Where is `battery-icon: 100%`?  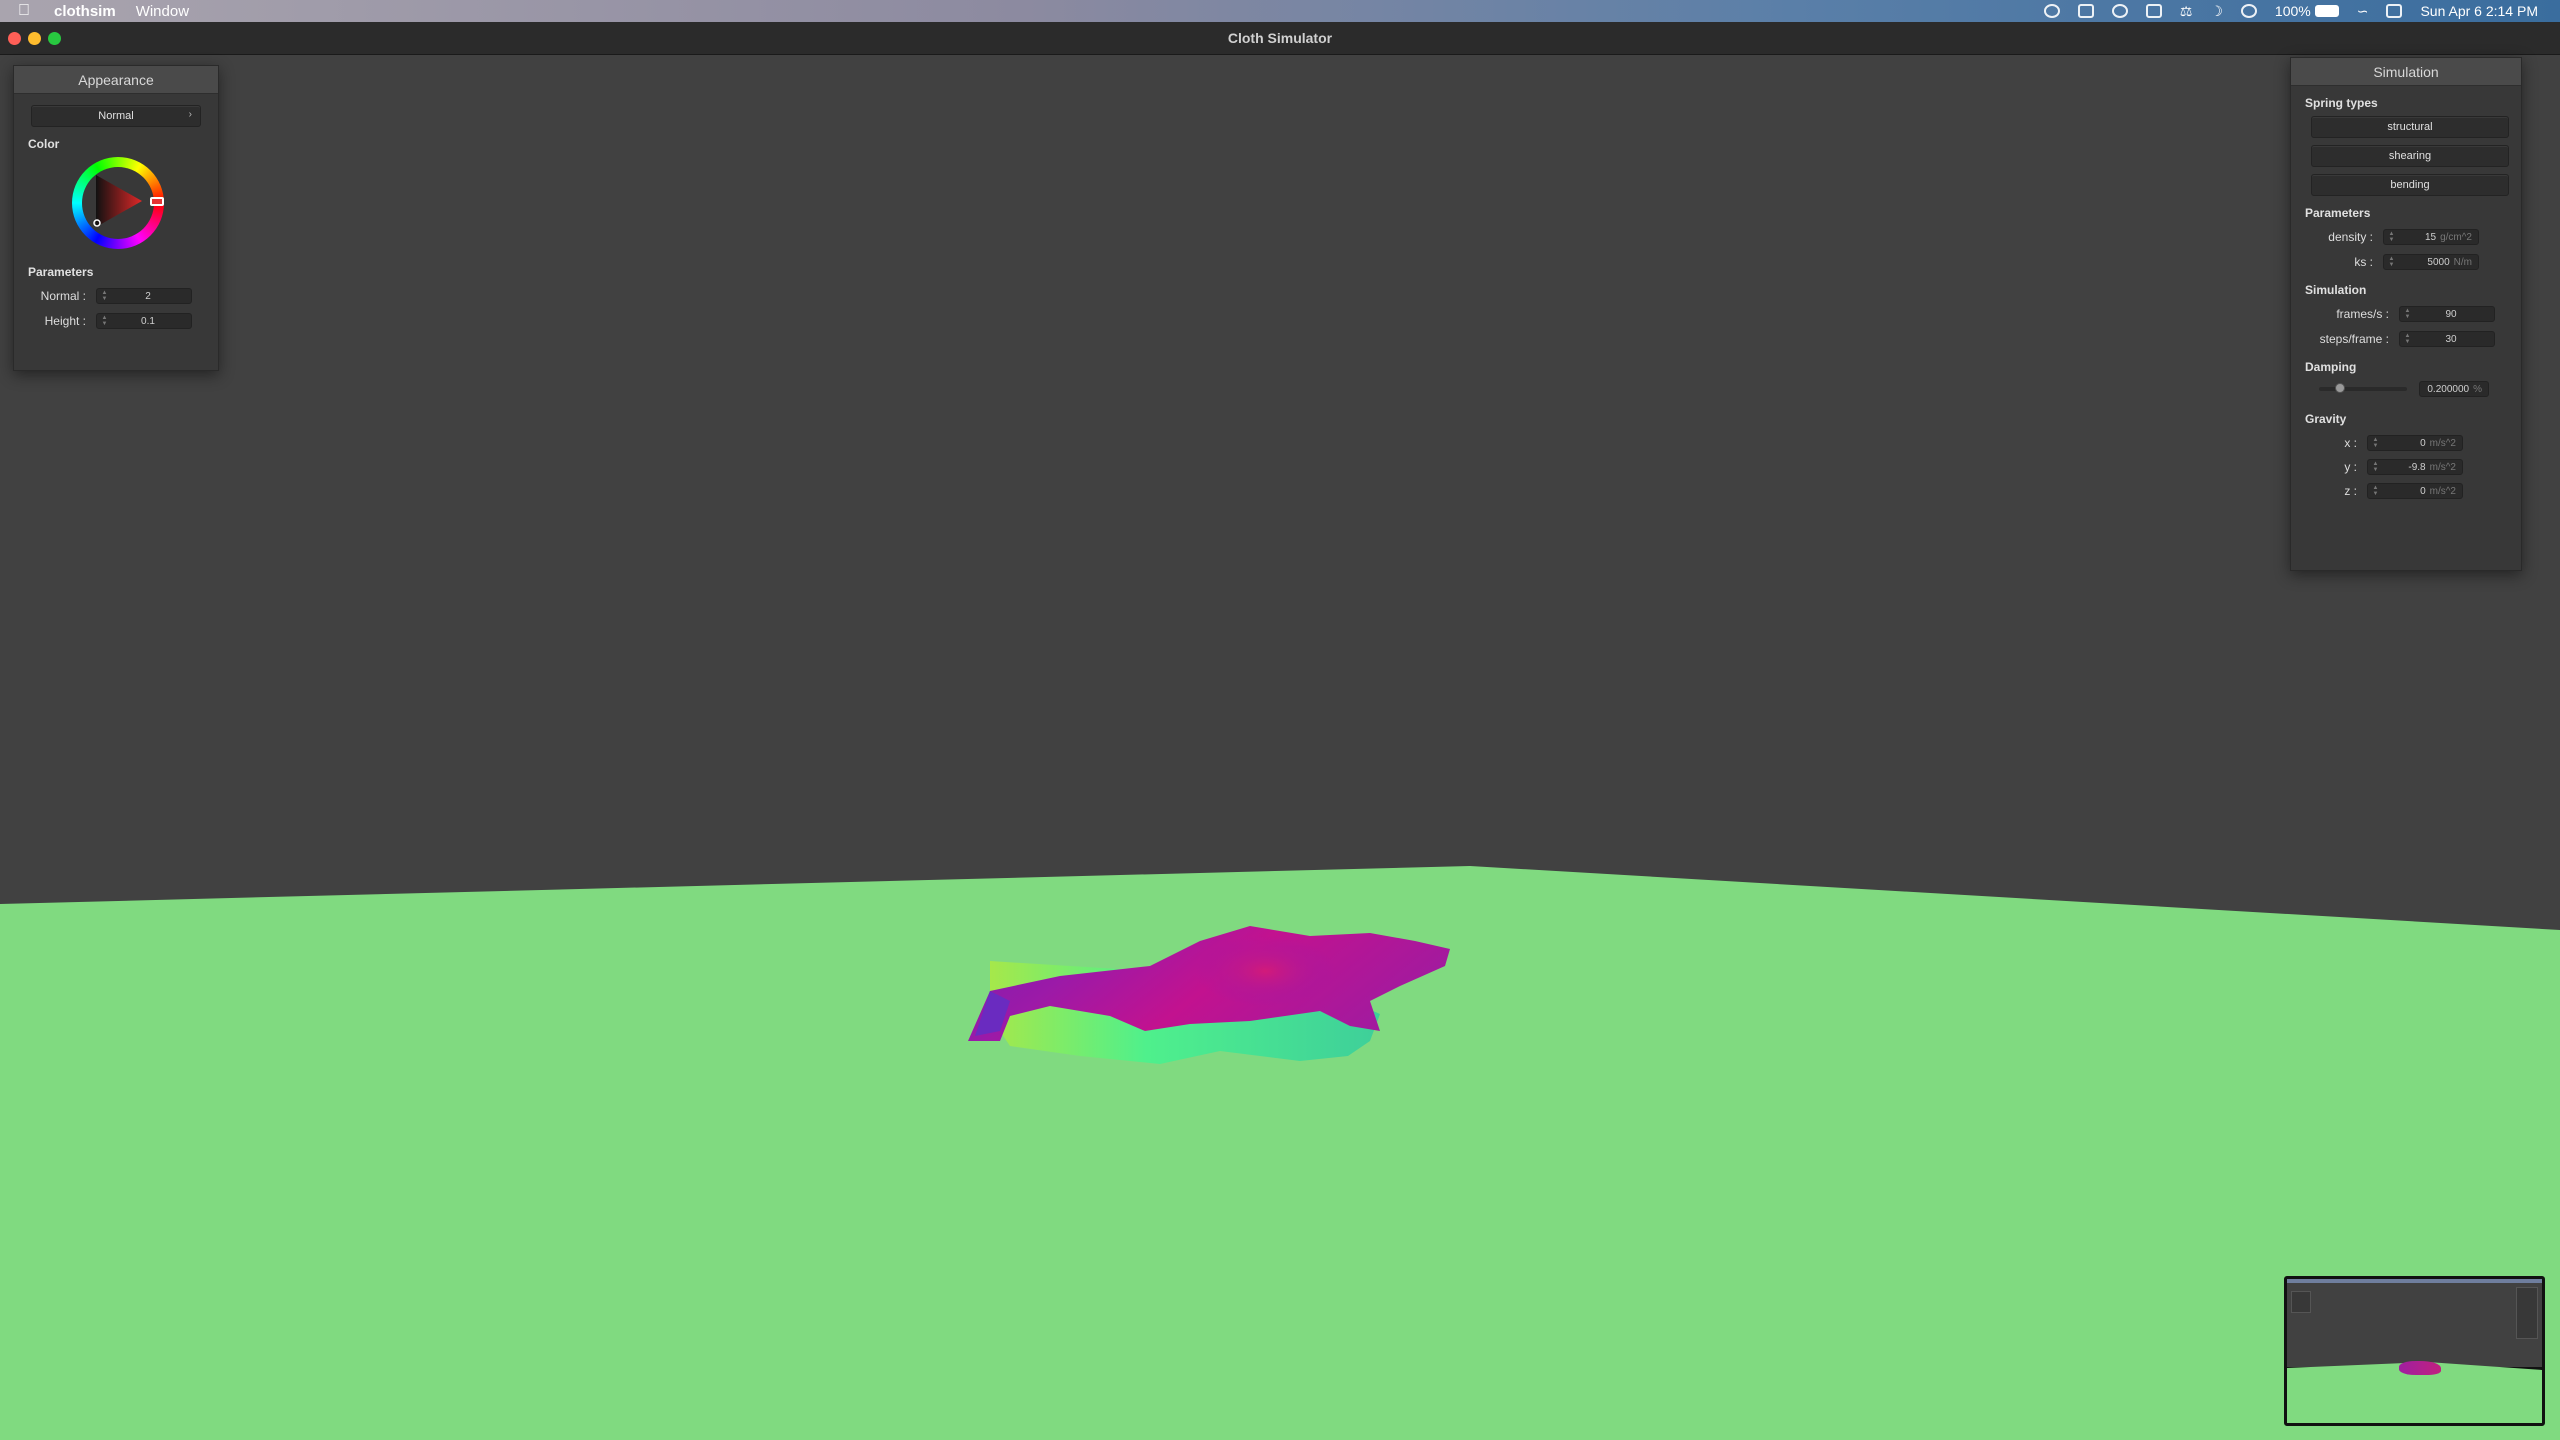 battery-icon: 100% is located at coordinates (2307, 11).